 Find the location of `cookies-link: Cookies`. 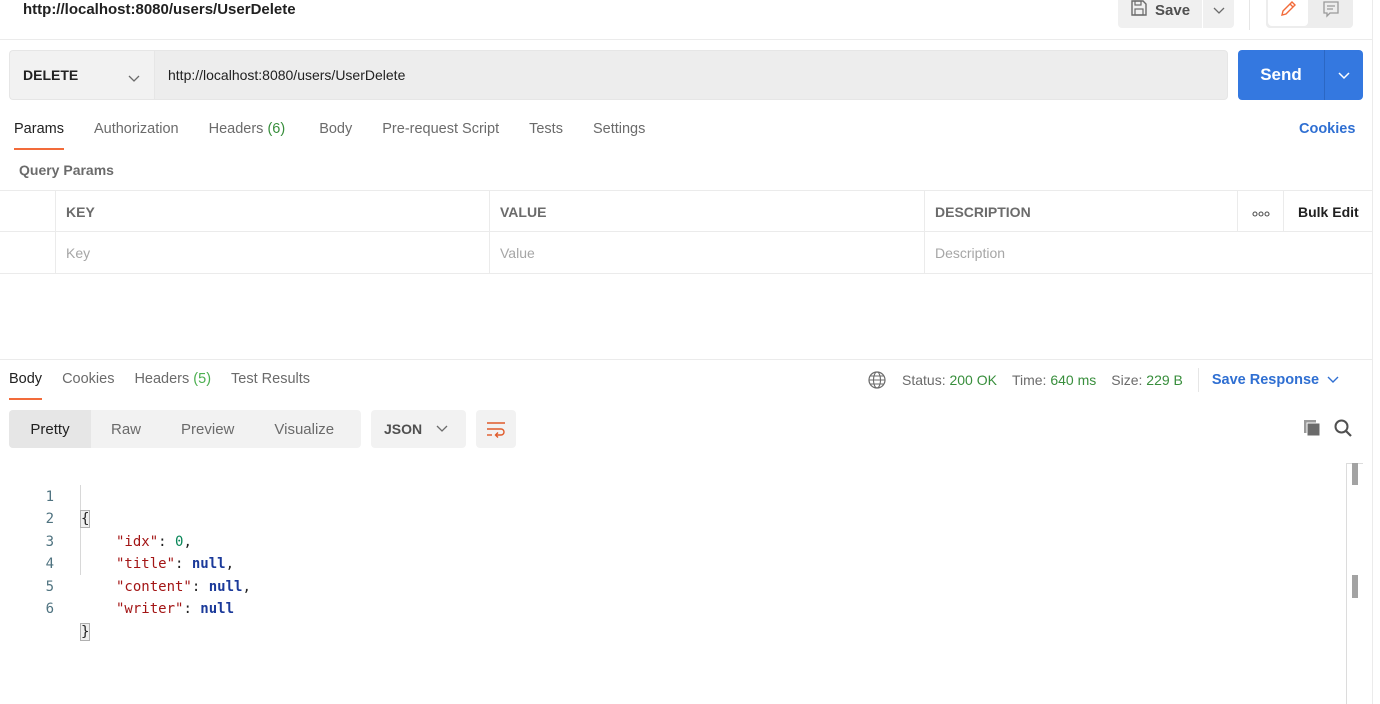

cookies-link: Cookies is located at coordinates (1327, 129).